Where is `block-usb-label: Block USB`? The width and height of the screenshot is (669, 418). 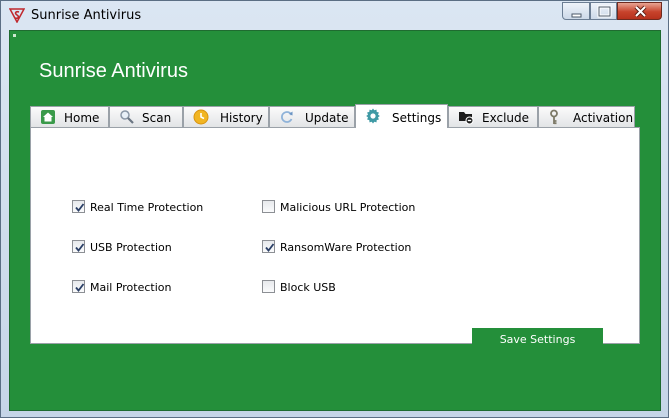
block-usb-label: Block USB is located at coordinates (308, 287).